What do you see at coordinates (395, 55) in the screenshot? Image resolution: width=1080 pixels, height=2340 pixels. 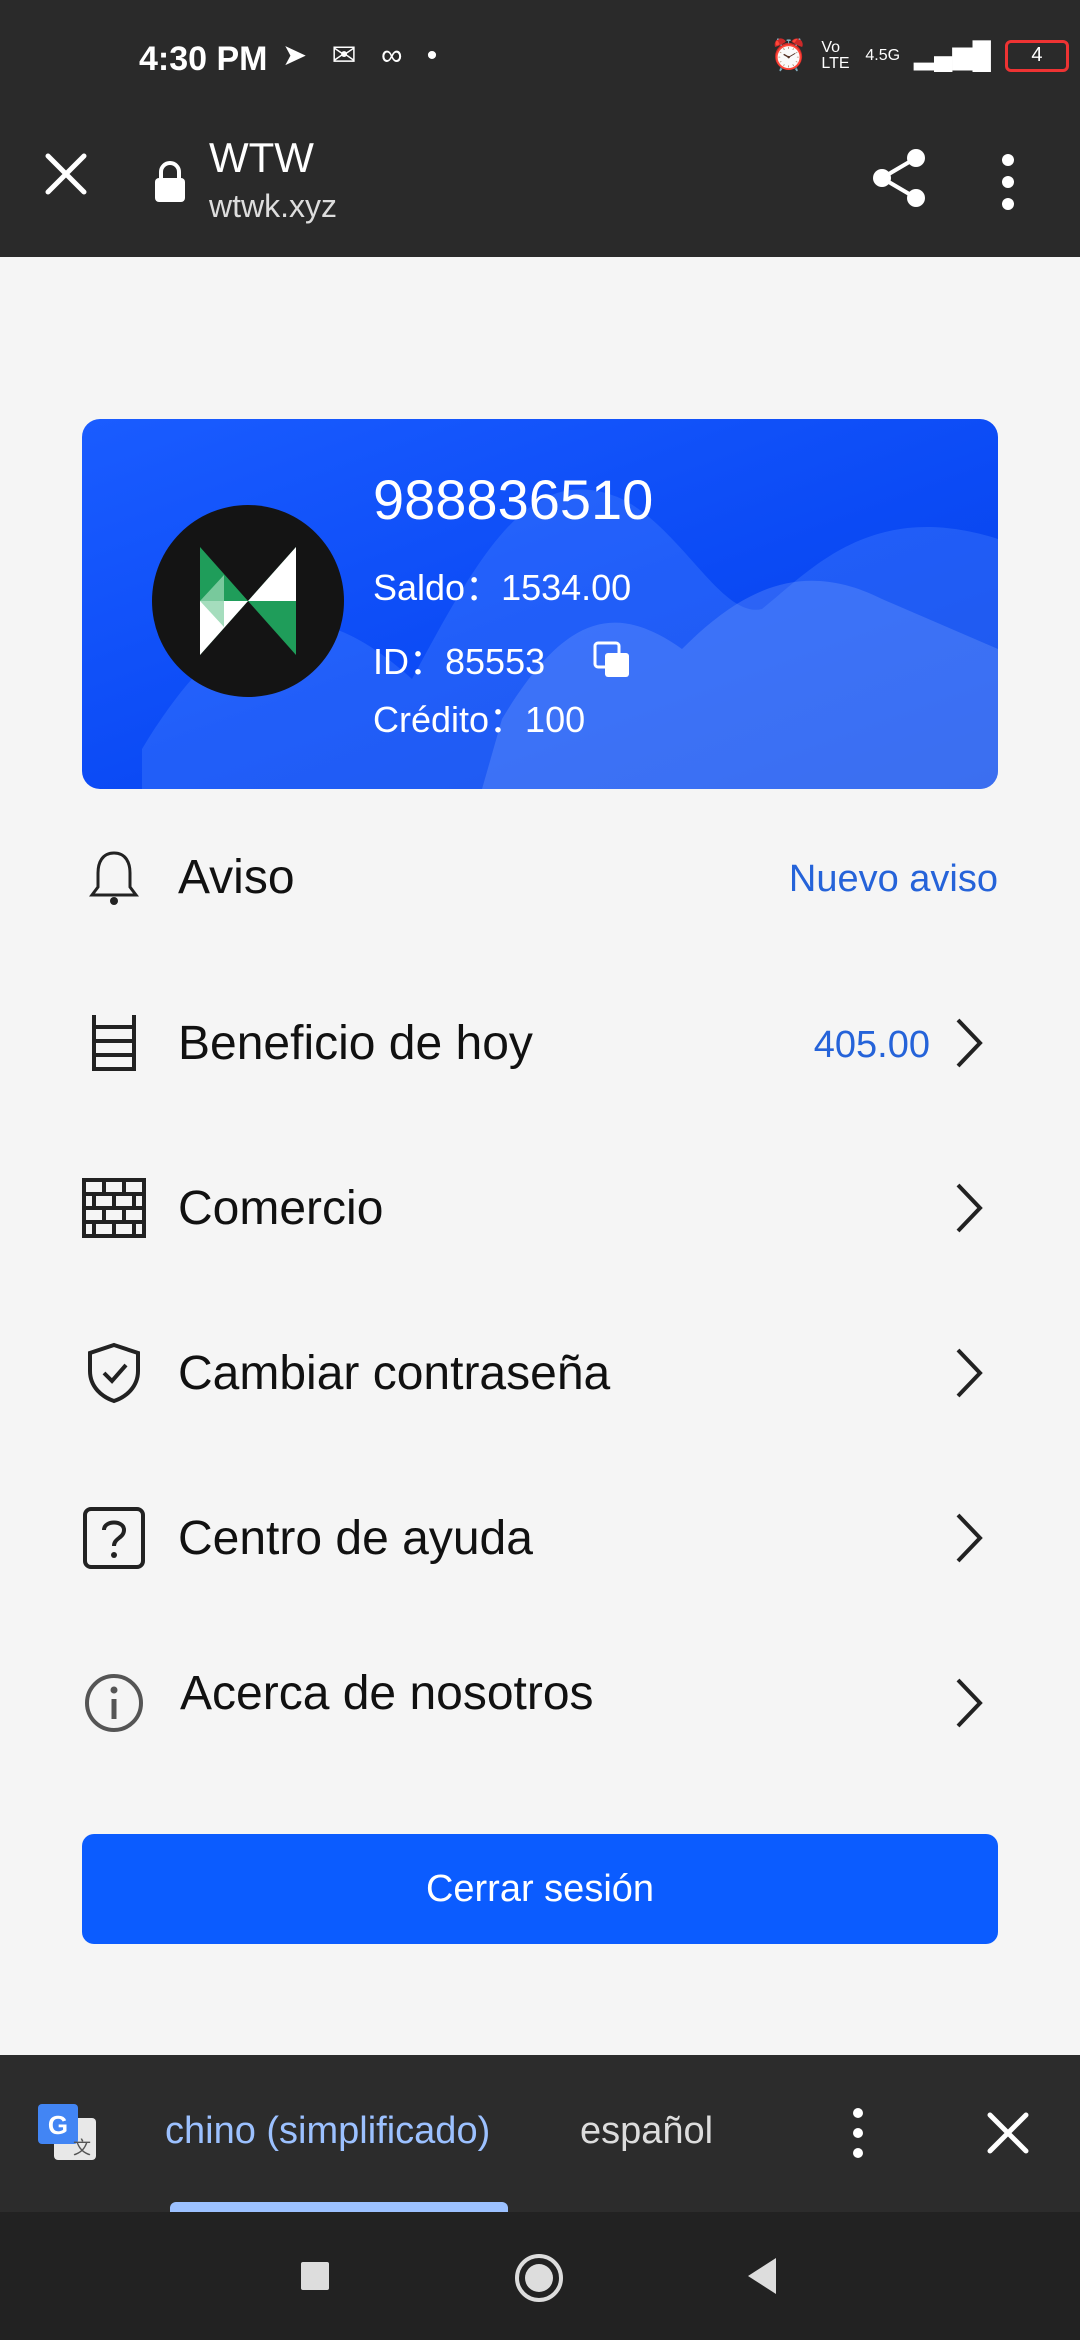 I see `voicemail-icon: ∞` at bounding box center [395, 55].